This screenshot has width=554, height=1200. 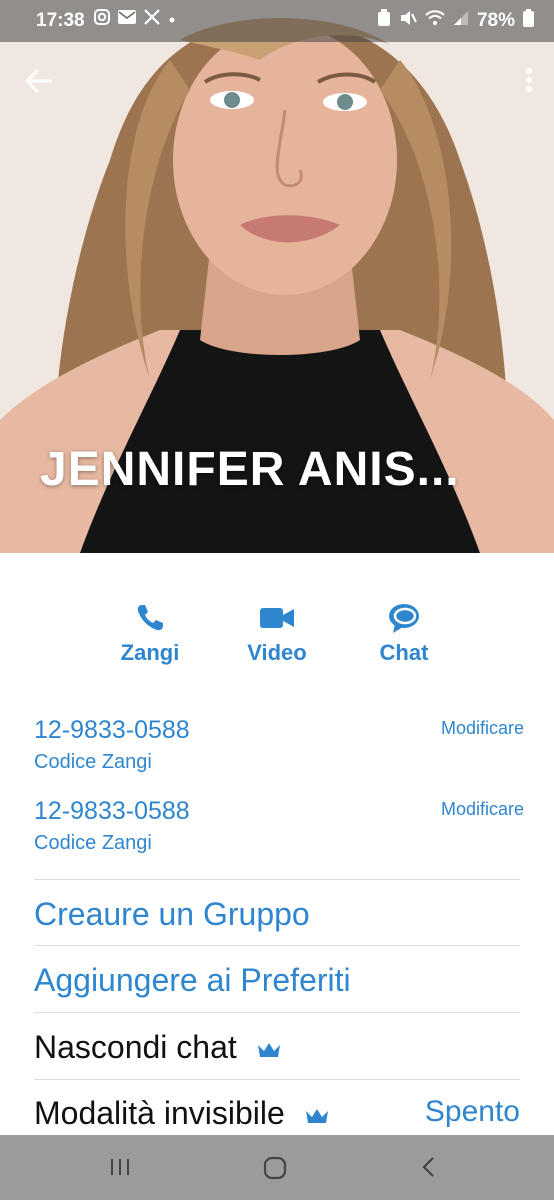 I want to click on phone-icon, so click(x=150, y=618).